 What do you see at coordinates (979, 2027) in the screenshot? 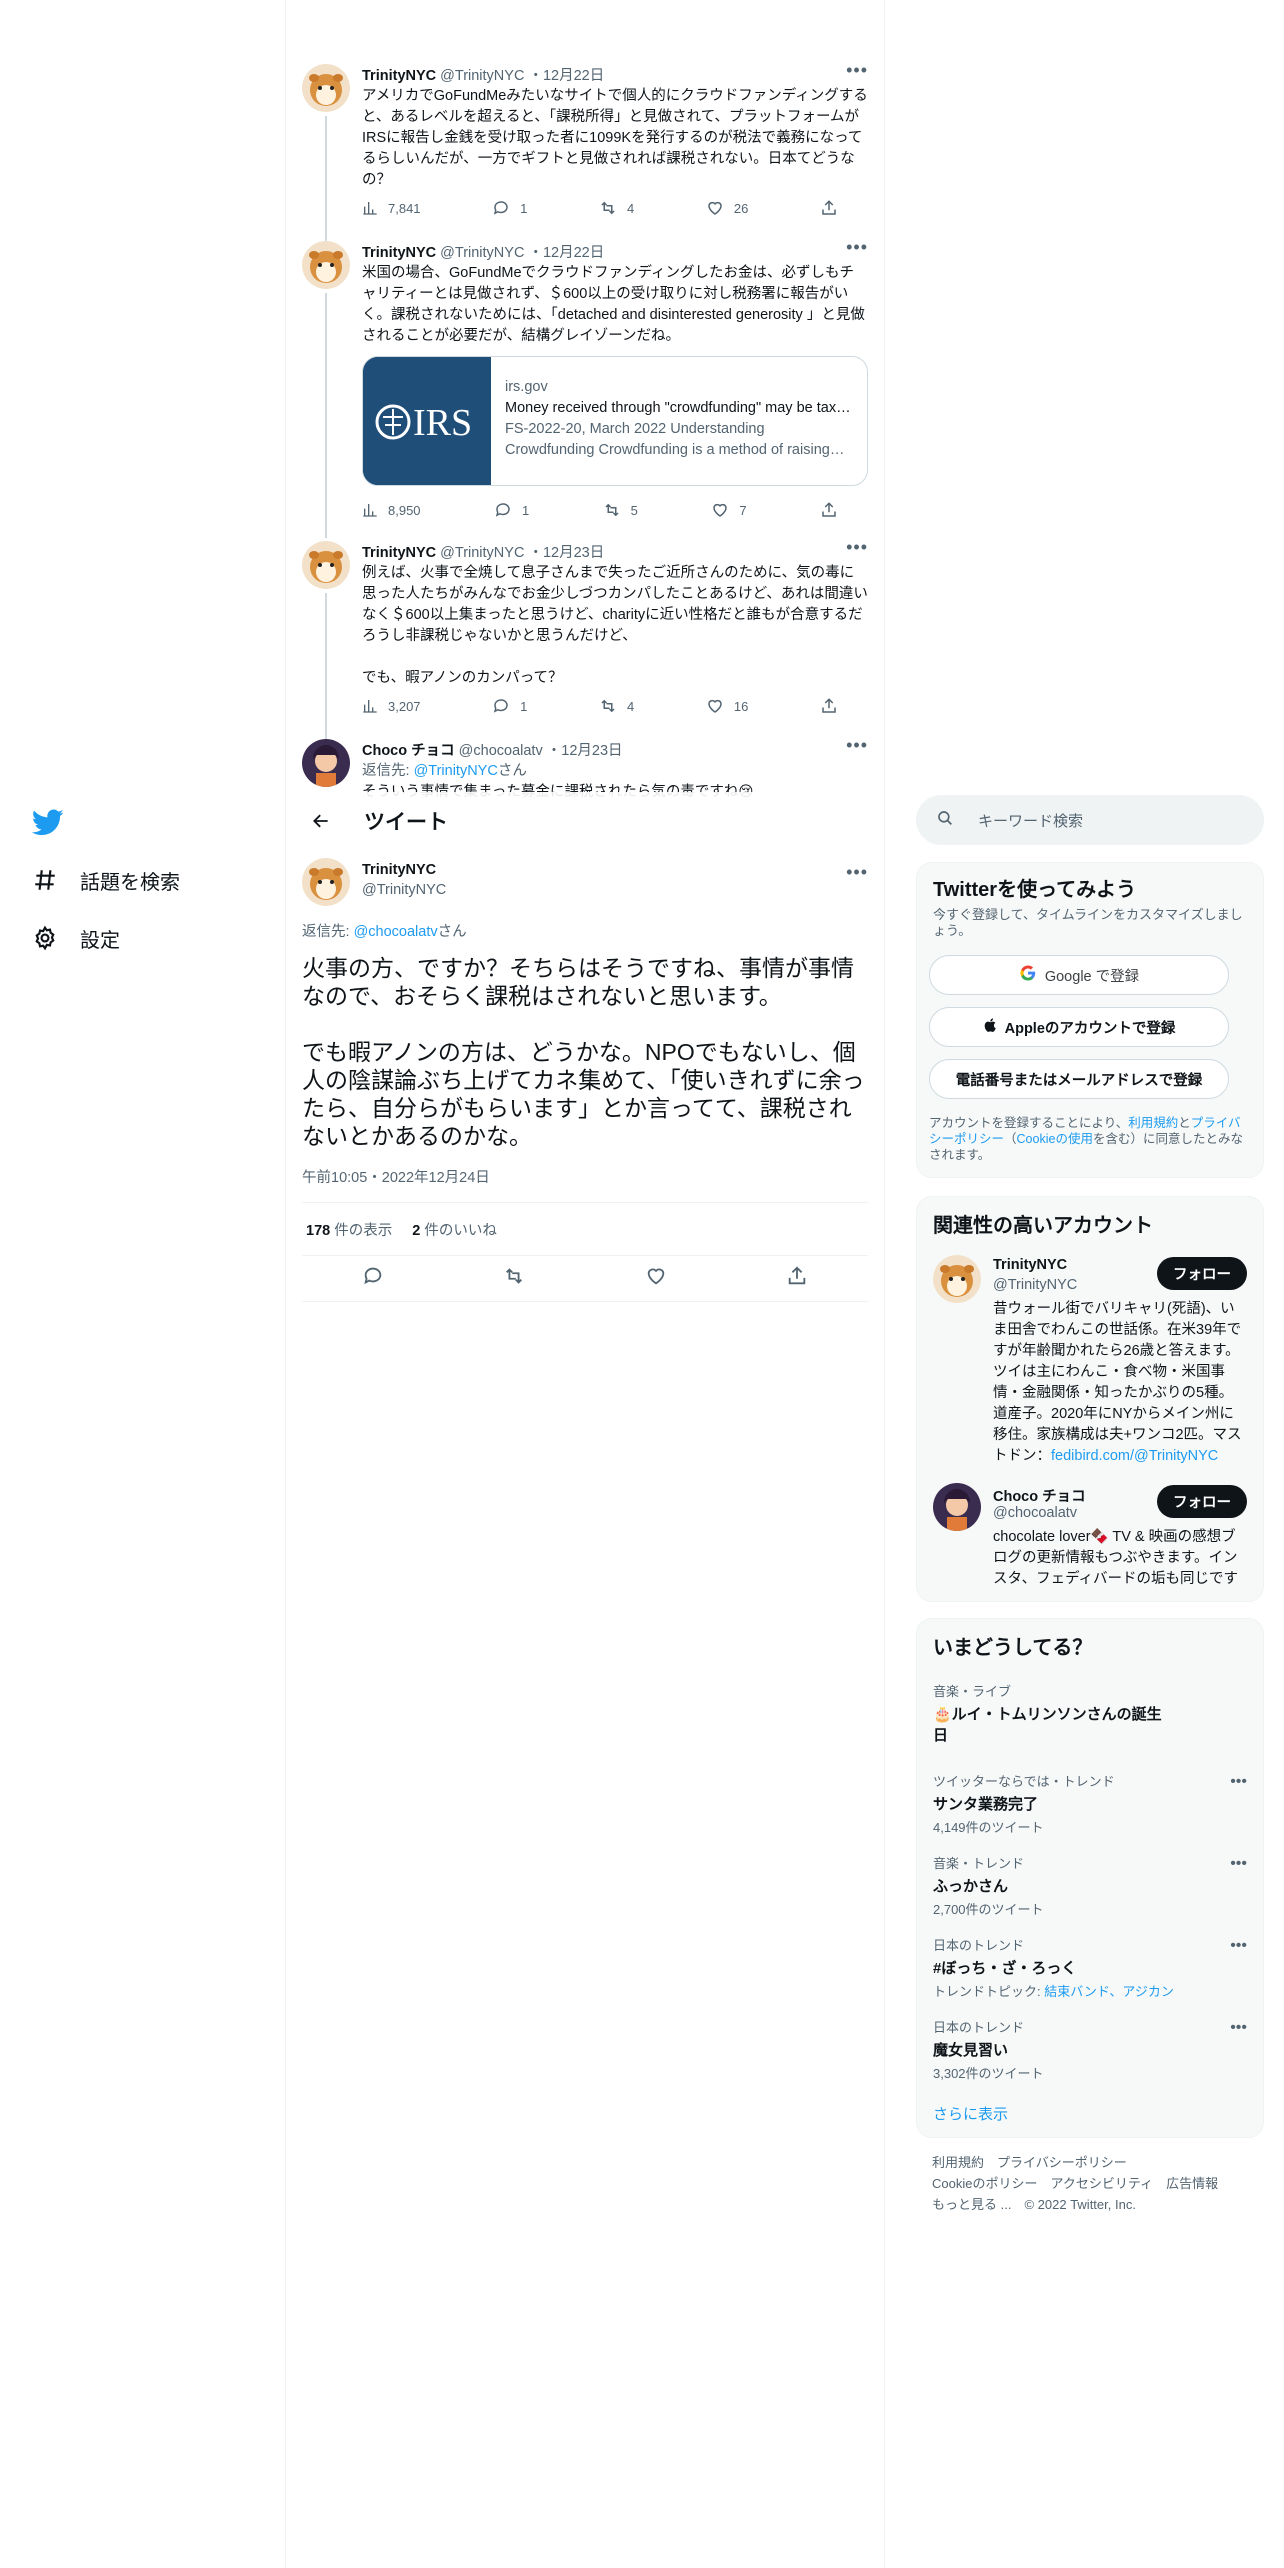
I see `trend-category: 日本のトレンド` at bounding box center [979, 2027].